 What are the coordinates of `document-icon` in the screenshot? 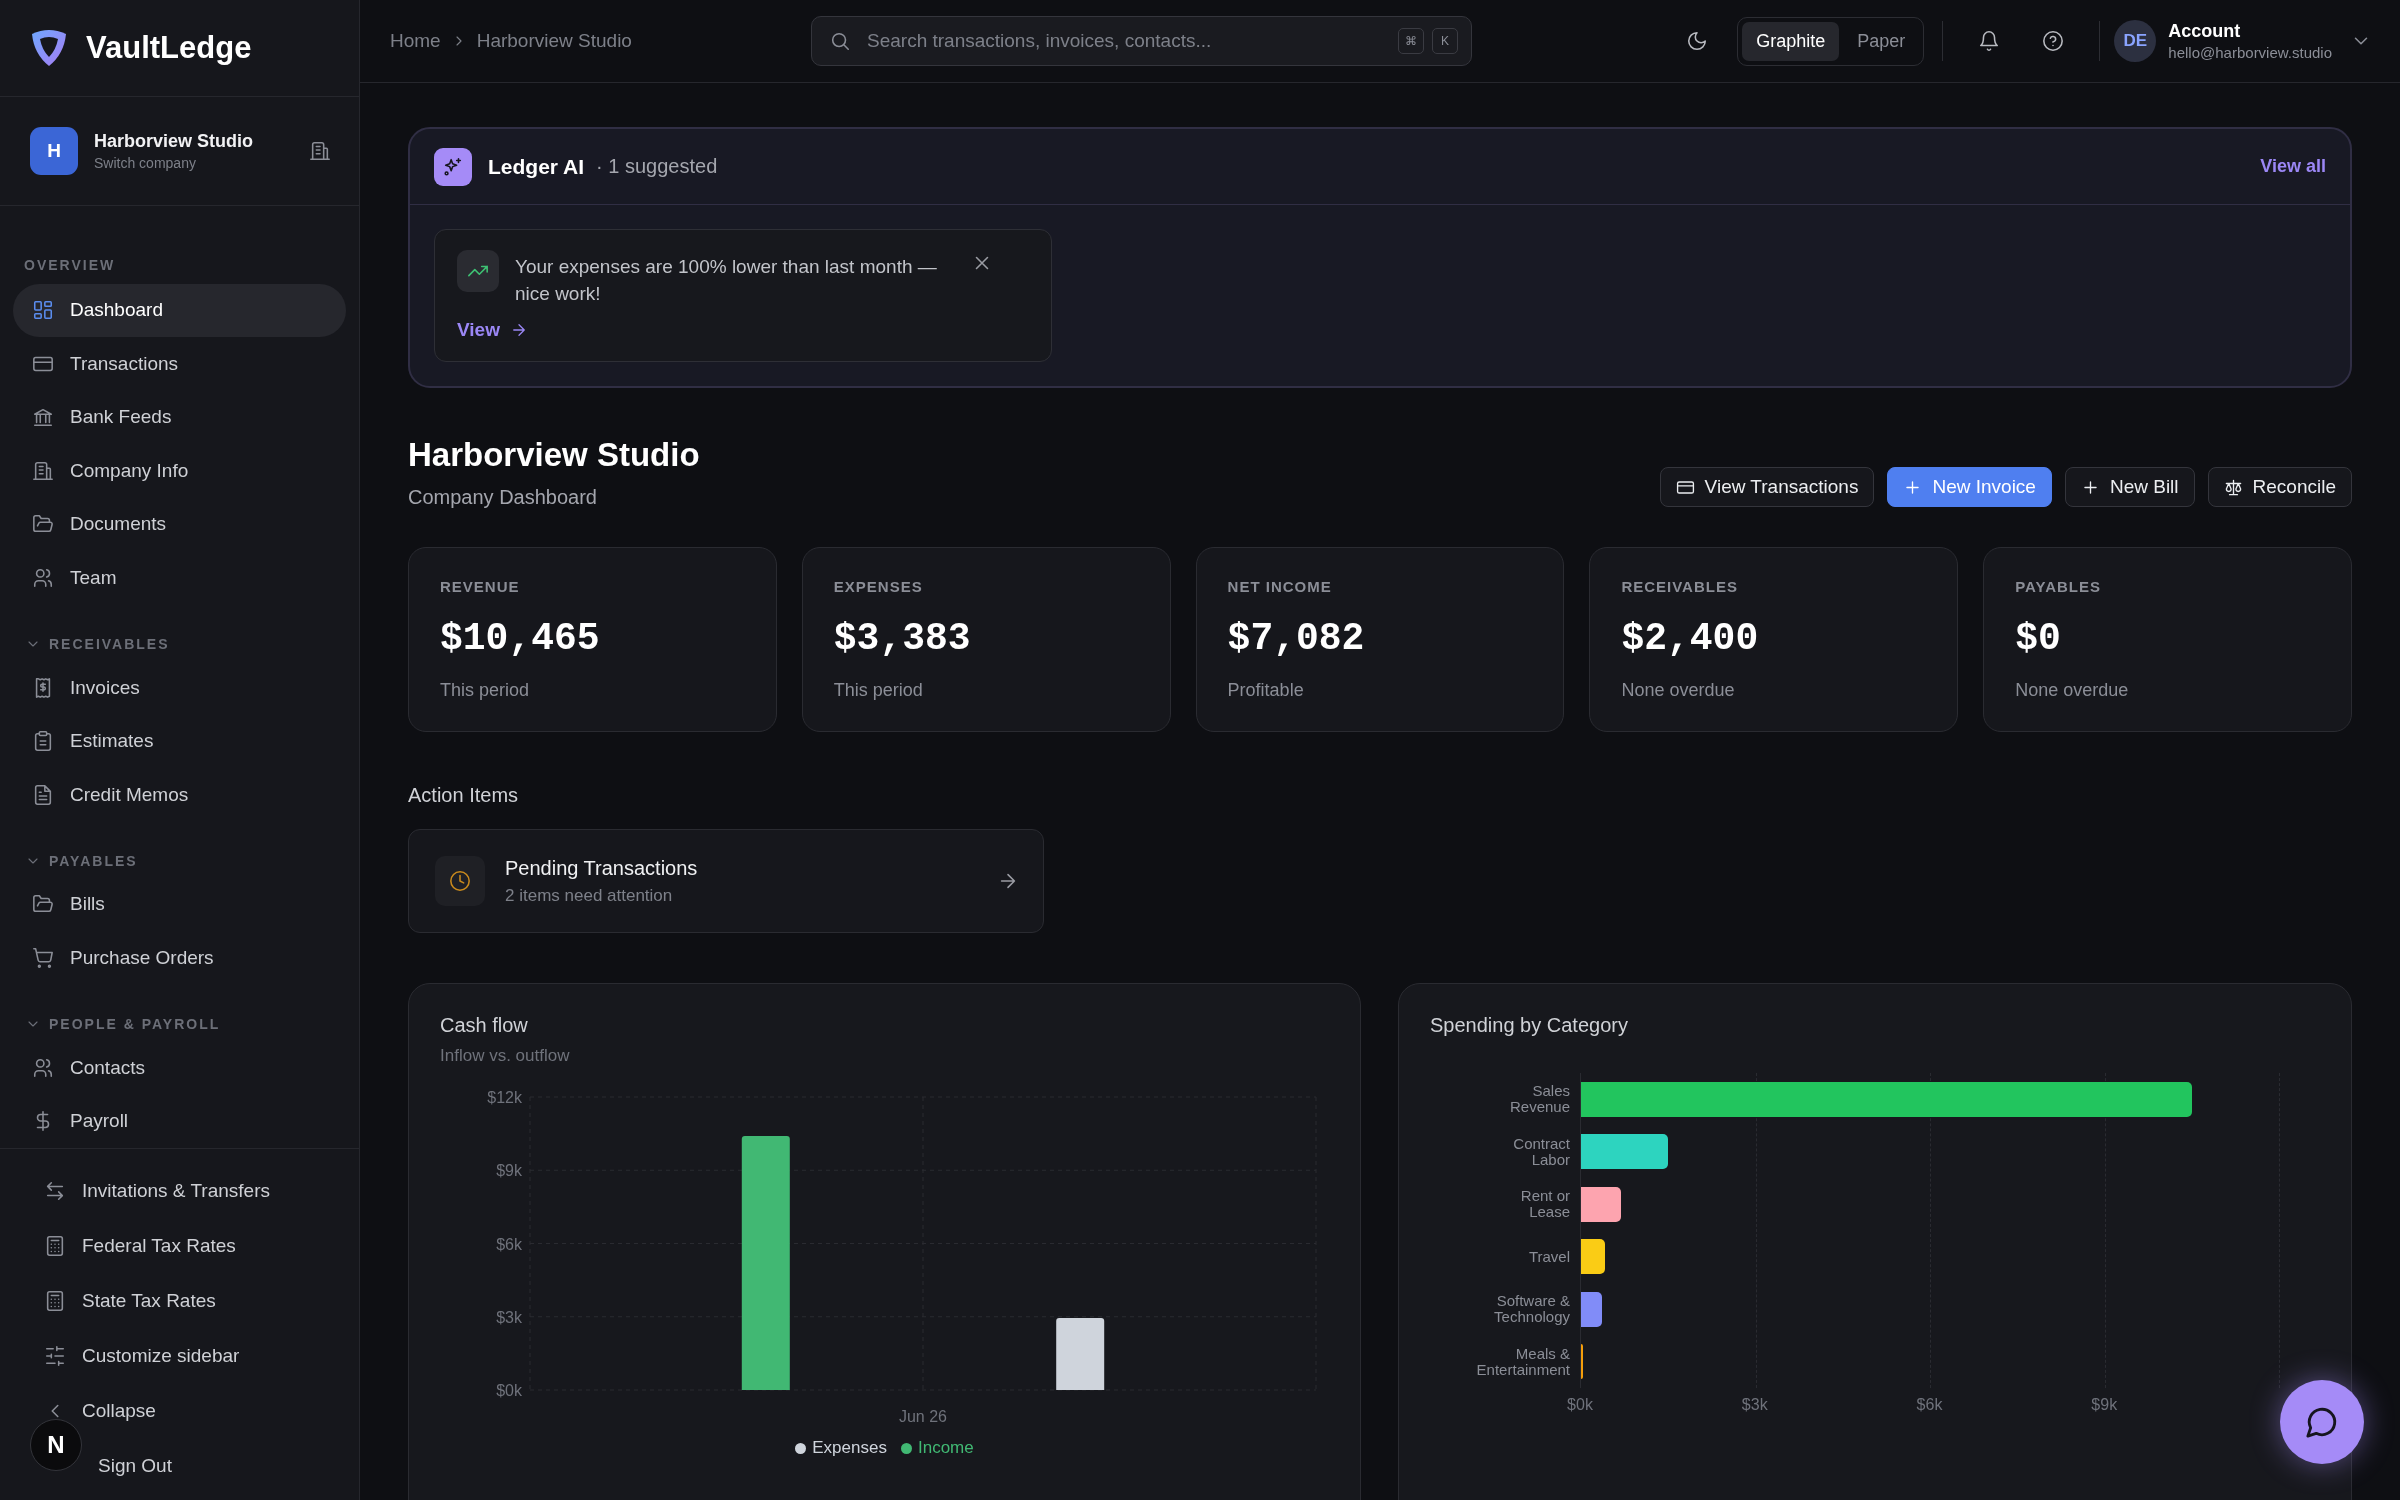 It's located at (43, 794).